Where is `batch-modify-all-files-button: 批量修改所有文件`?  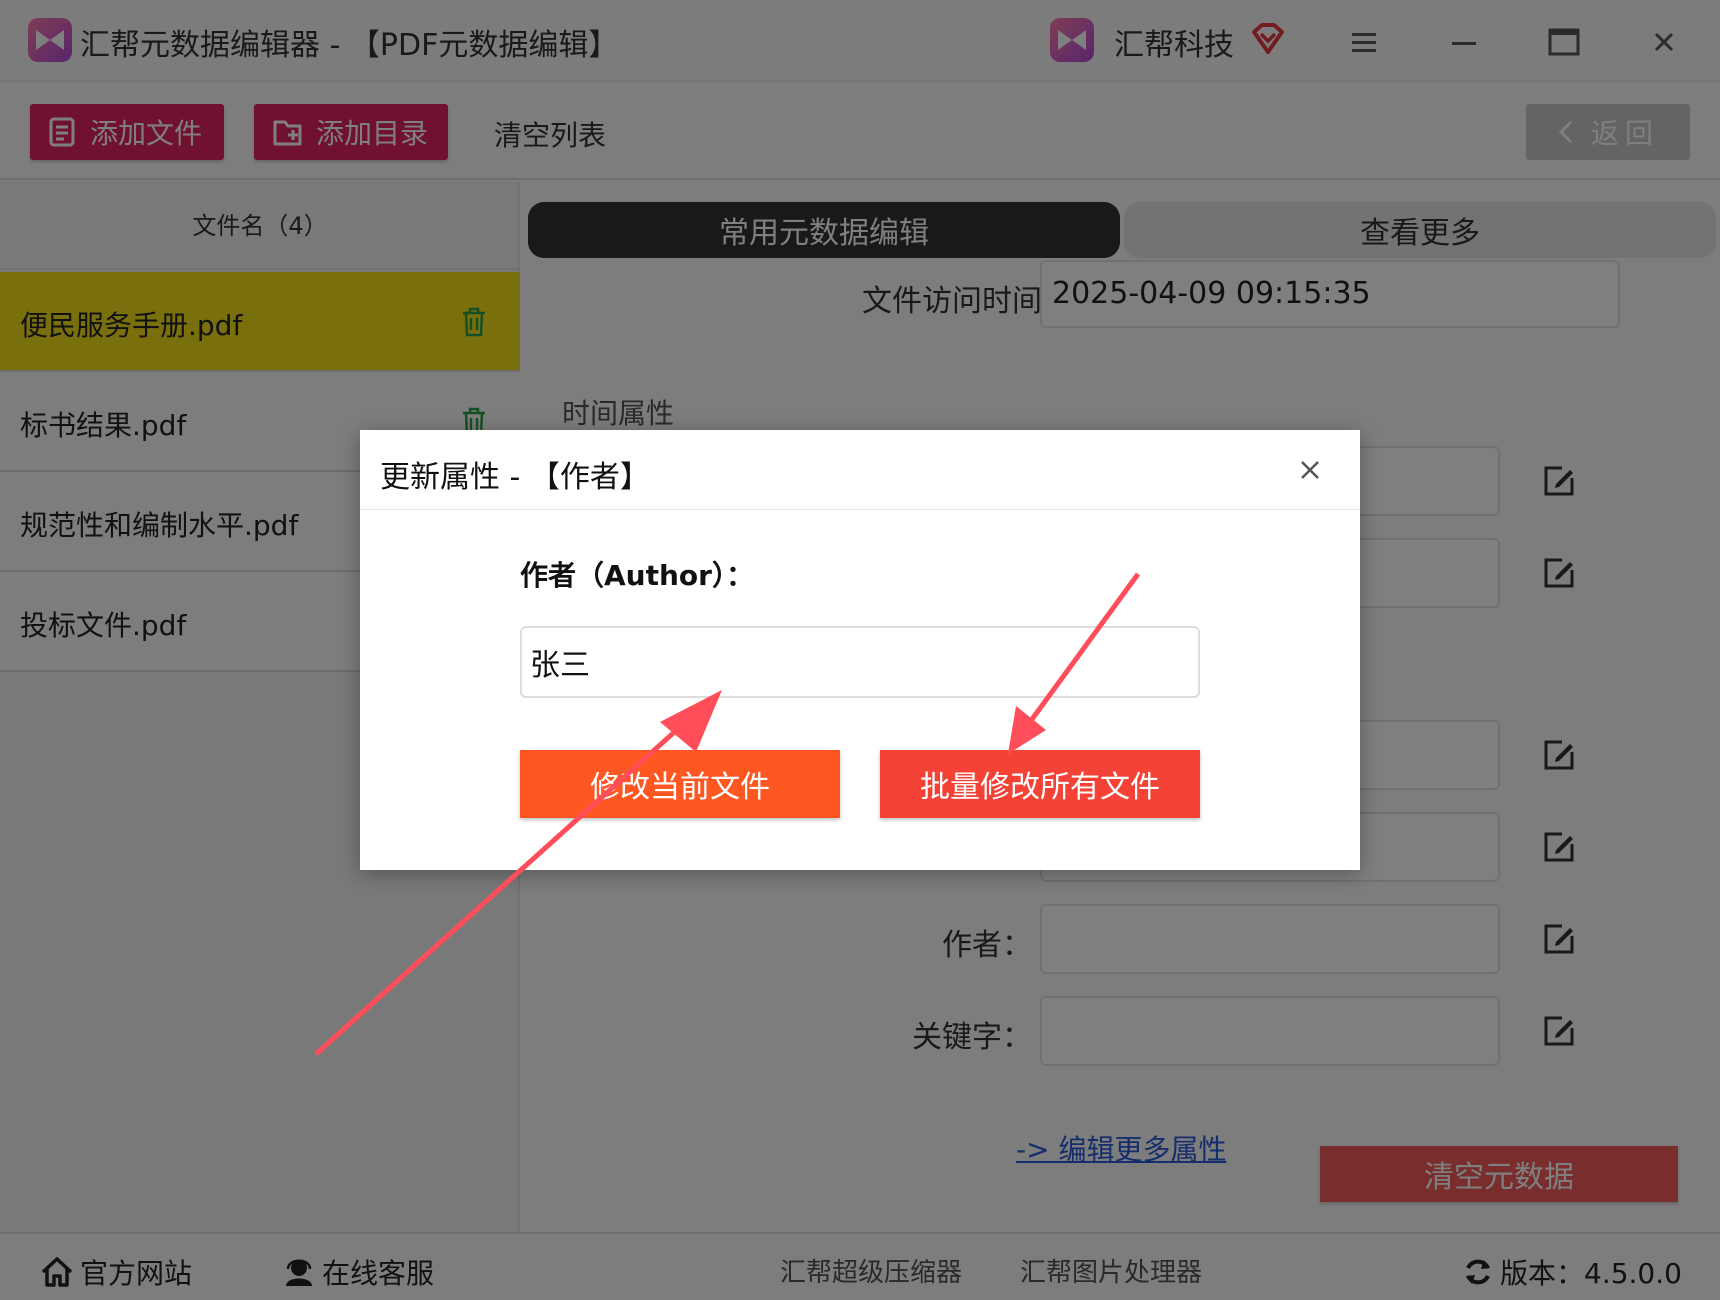
batch-modify-all-files-button: 批量修改所有文件 is located at coordinates (1040, 784).